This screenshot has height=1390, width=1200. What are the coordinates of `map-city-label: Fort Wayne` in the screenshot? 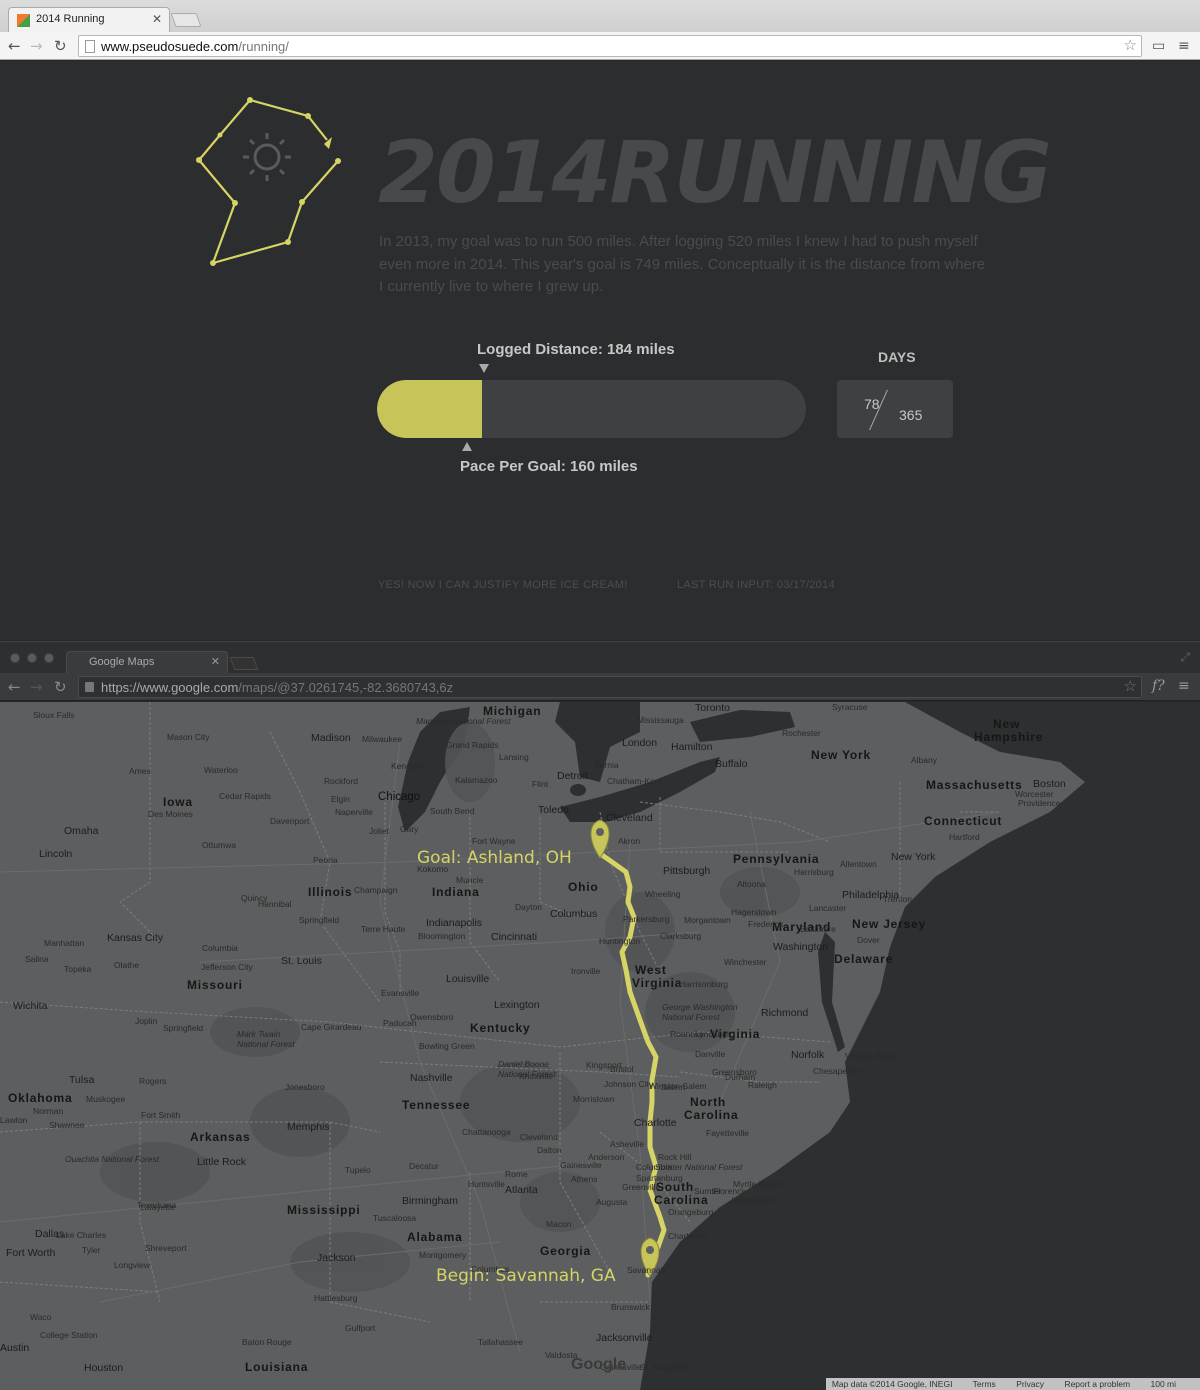 It's located at (494, 841).